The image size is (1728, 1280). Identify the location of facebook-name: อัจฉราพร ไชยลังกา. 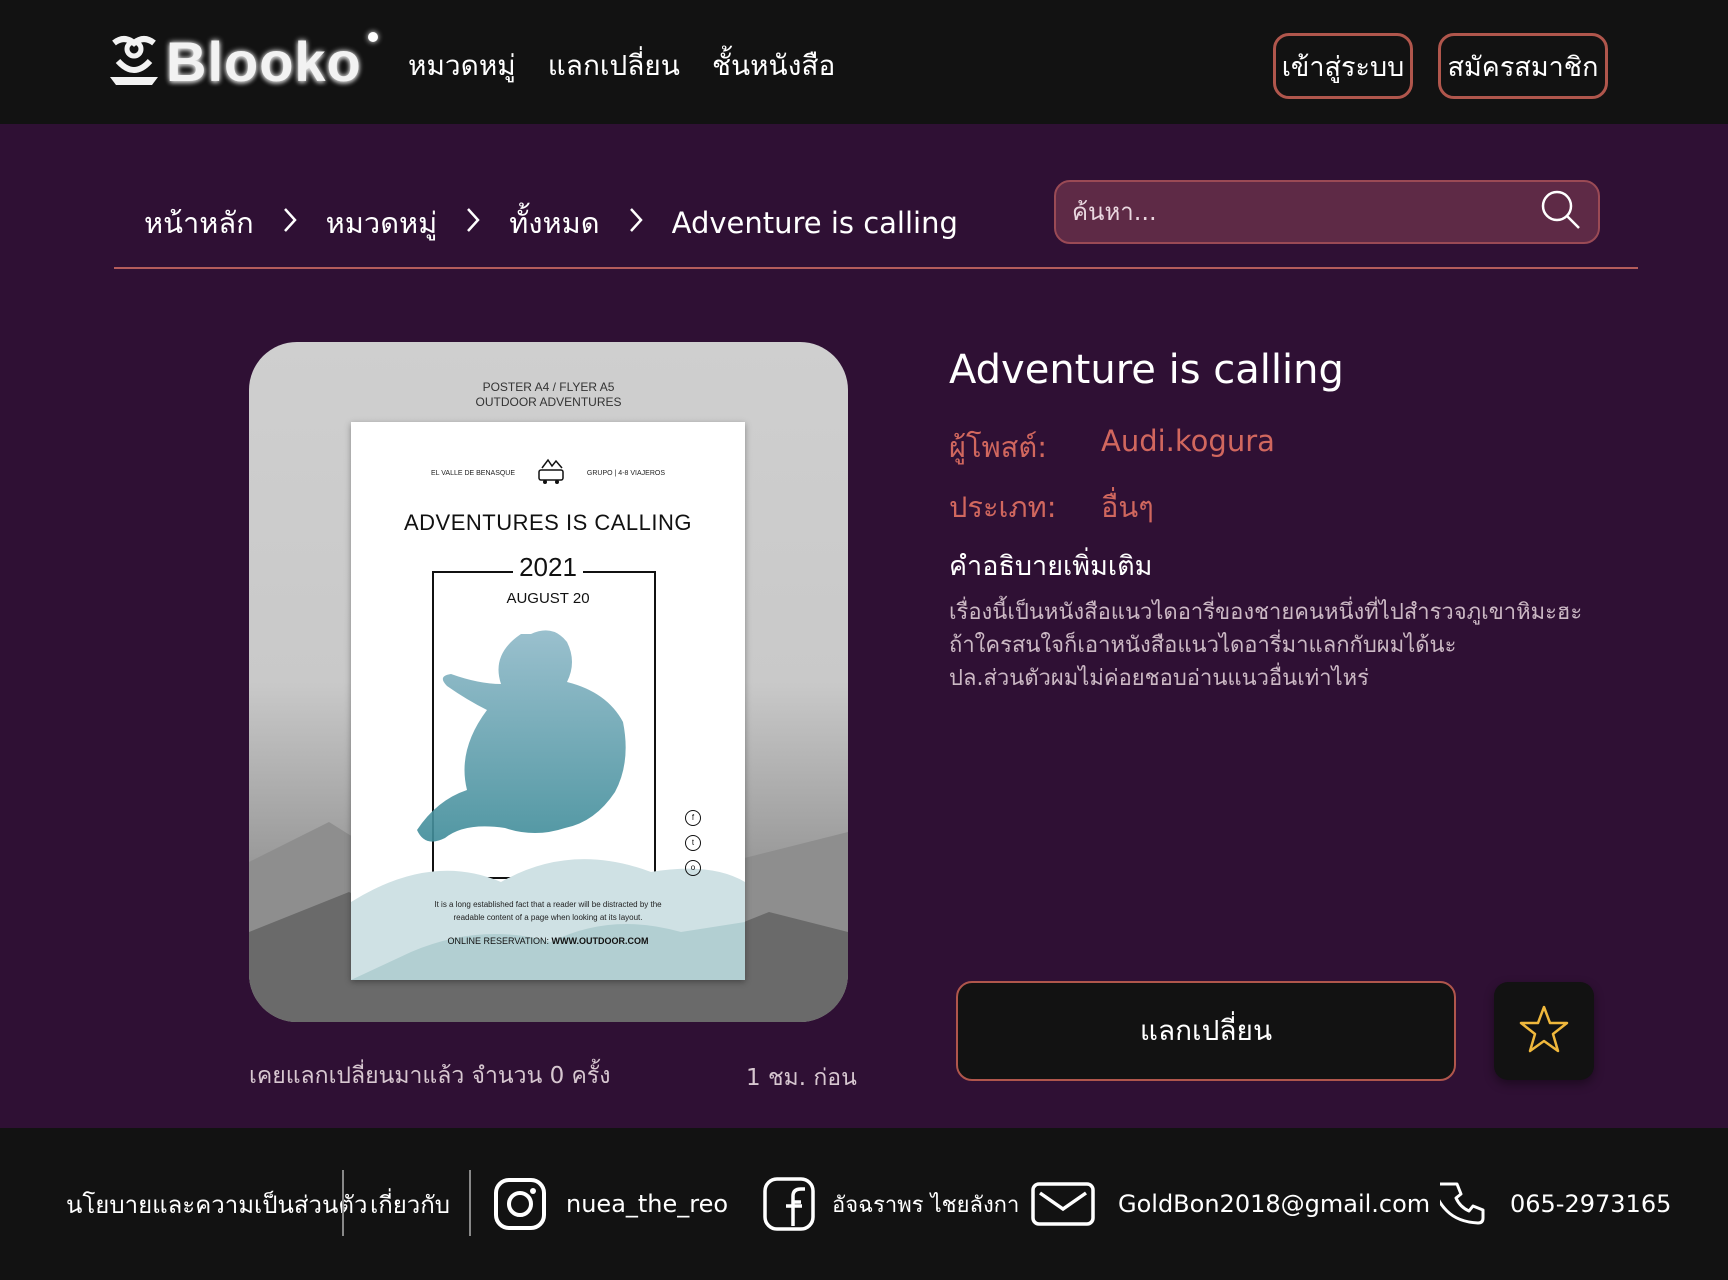
(926, 1205).